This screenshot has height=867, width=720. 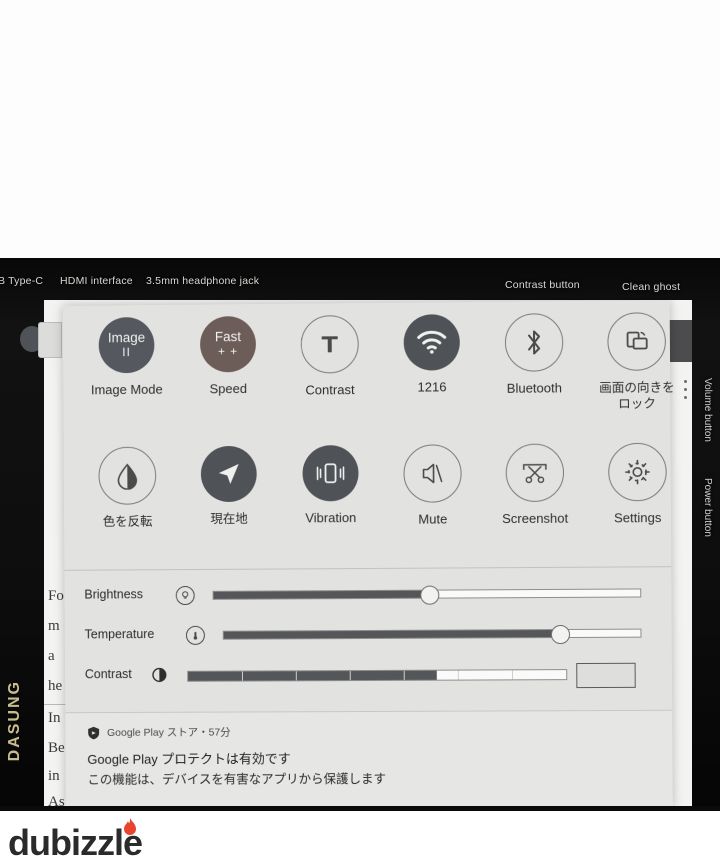 I want to click on tile-screenshot: Screenshot, so click(x=534, y=485).